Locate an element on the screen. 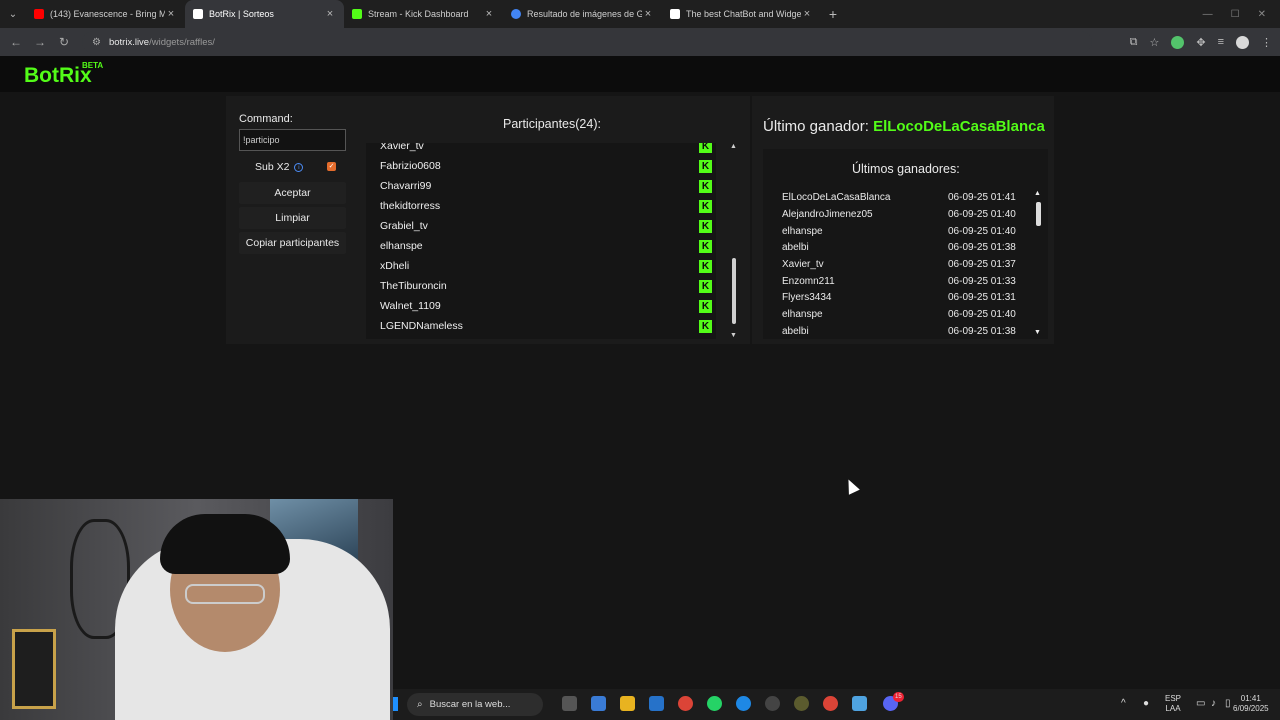 Image resolution: width=1280 pixels, height=720 pixels. winners-scrollbar: ▲ ▼ is located at coordinates (1038, 263).